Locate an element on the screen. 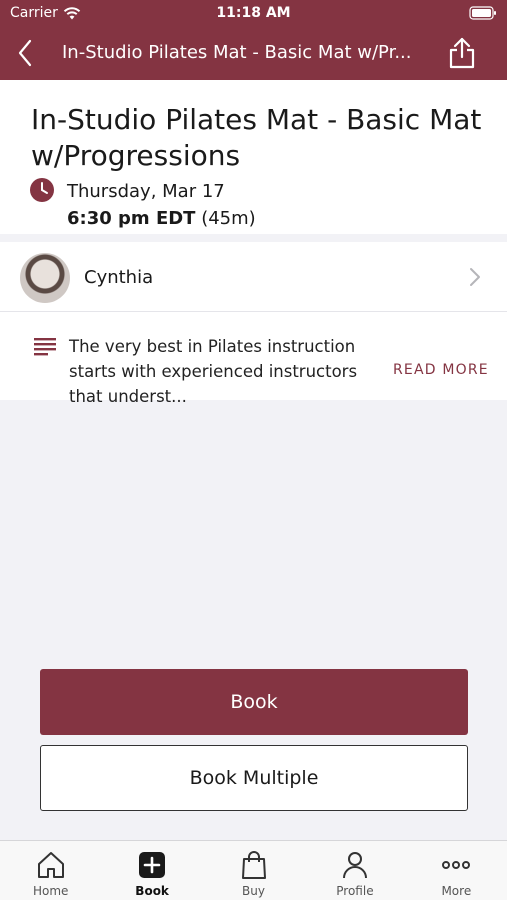 The height and width of the screenshot is (900, 507). tab-label-profile: Profile is located at coordinates (355, 891).